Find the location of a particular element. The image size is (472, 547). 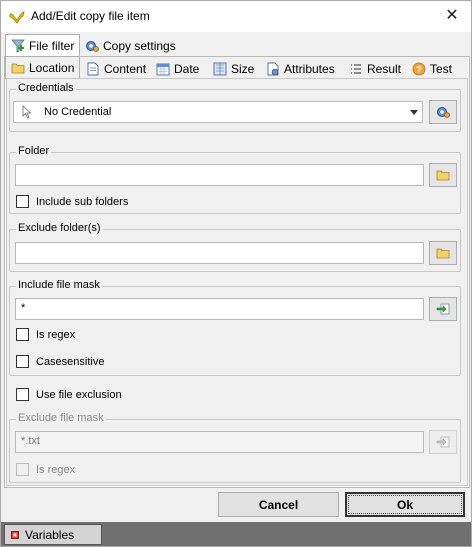

exclude-folders-label: Exclude folder(s) is located at coordinates (59, 228).